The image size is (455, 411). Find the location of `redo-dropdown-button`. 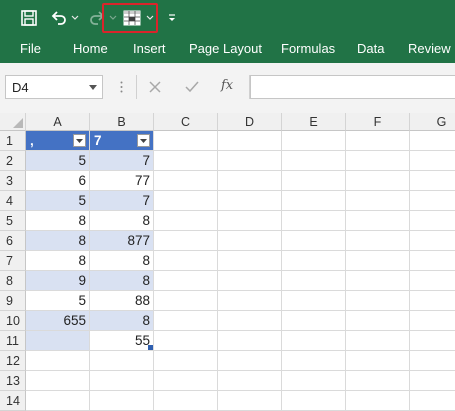

redo-dropdown-button is located at coordinates (113, 18).